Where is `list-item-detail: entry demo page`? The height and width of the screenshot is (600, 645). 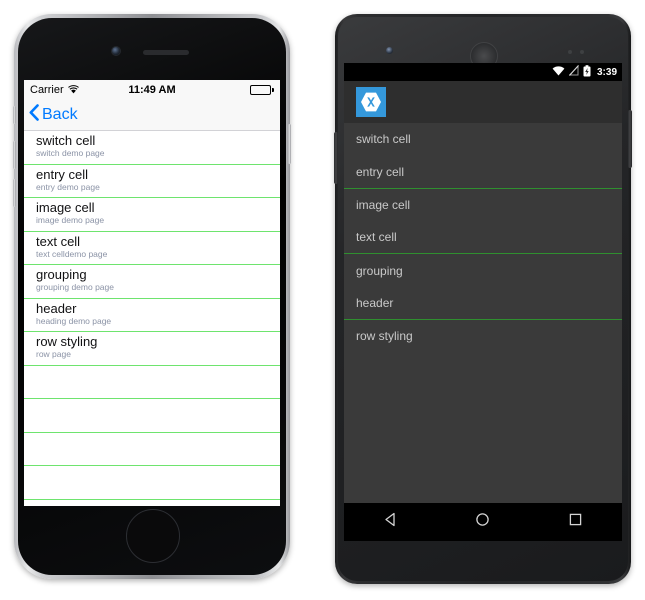 list-item-detail: entry demo page is located at coordinates (68, 186).